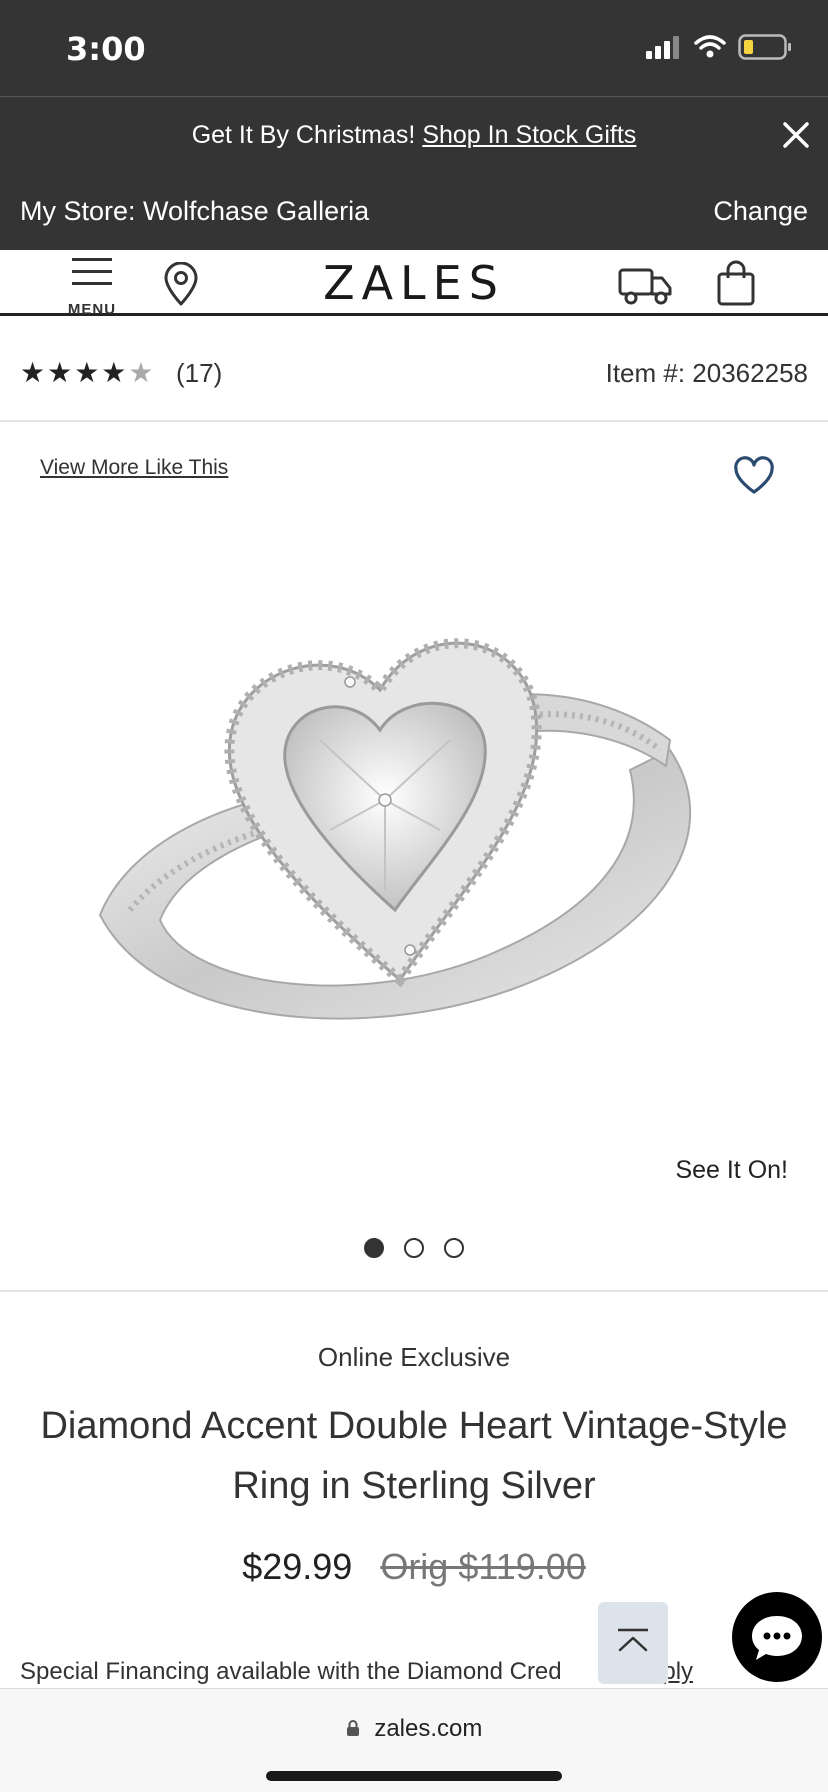 The width and height of the screenshot is (828, 1792). What do you see at coordinates (662, 47) in the screenshot?
I see `signal-icon` at bounding box center [662, 47].